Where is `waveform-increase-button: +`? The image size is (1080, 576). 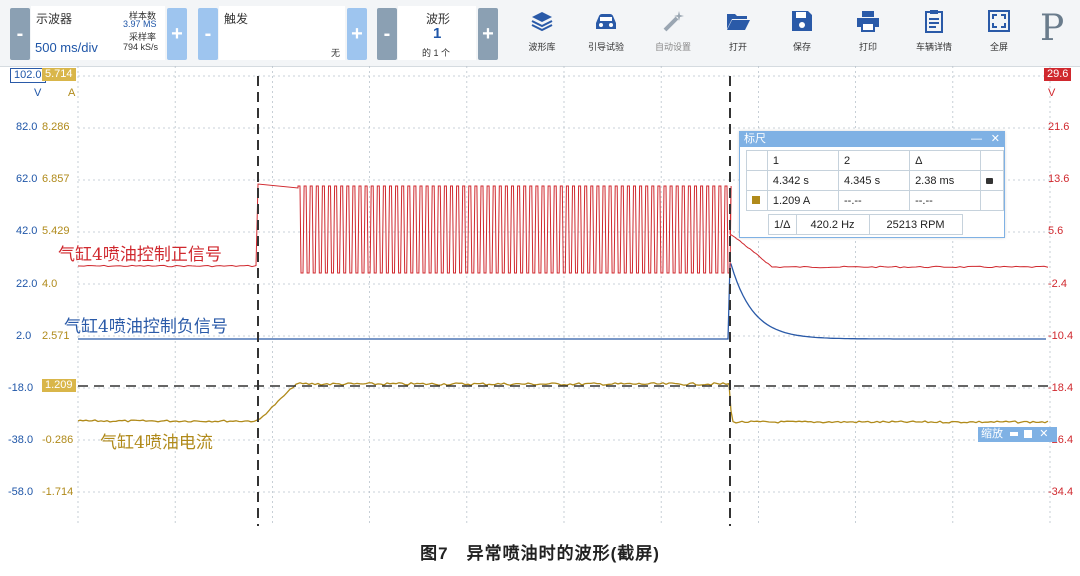
waveform-increase-button: + is located at coordinates (488, 34).